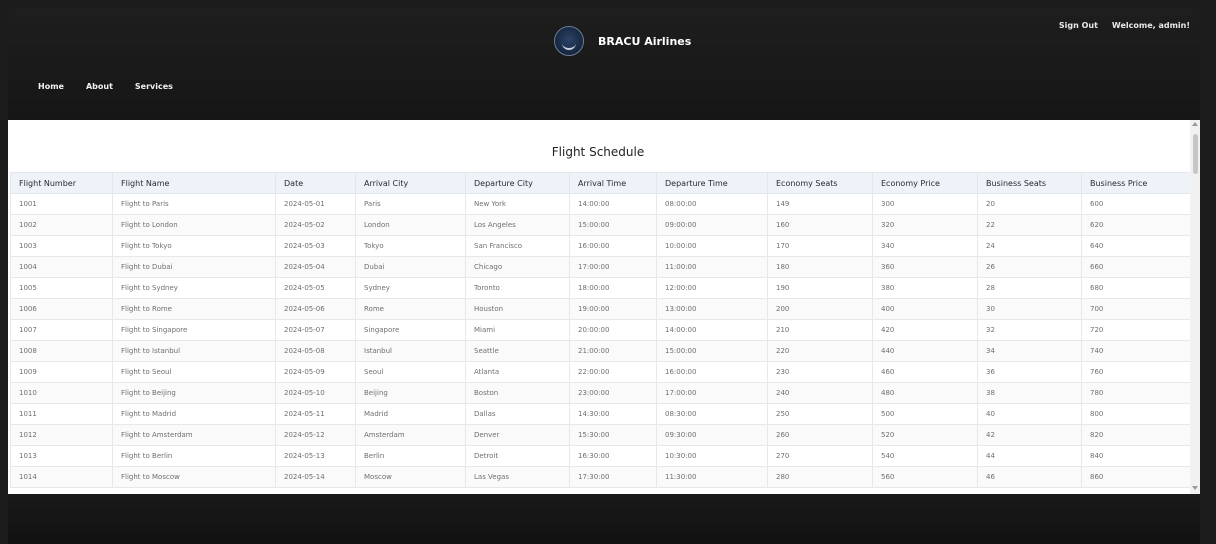 This screenshot has height=544, width=1216. I want to click on table-cell: 1013, so click(61, 456).